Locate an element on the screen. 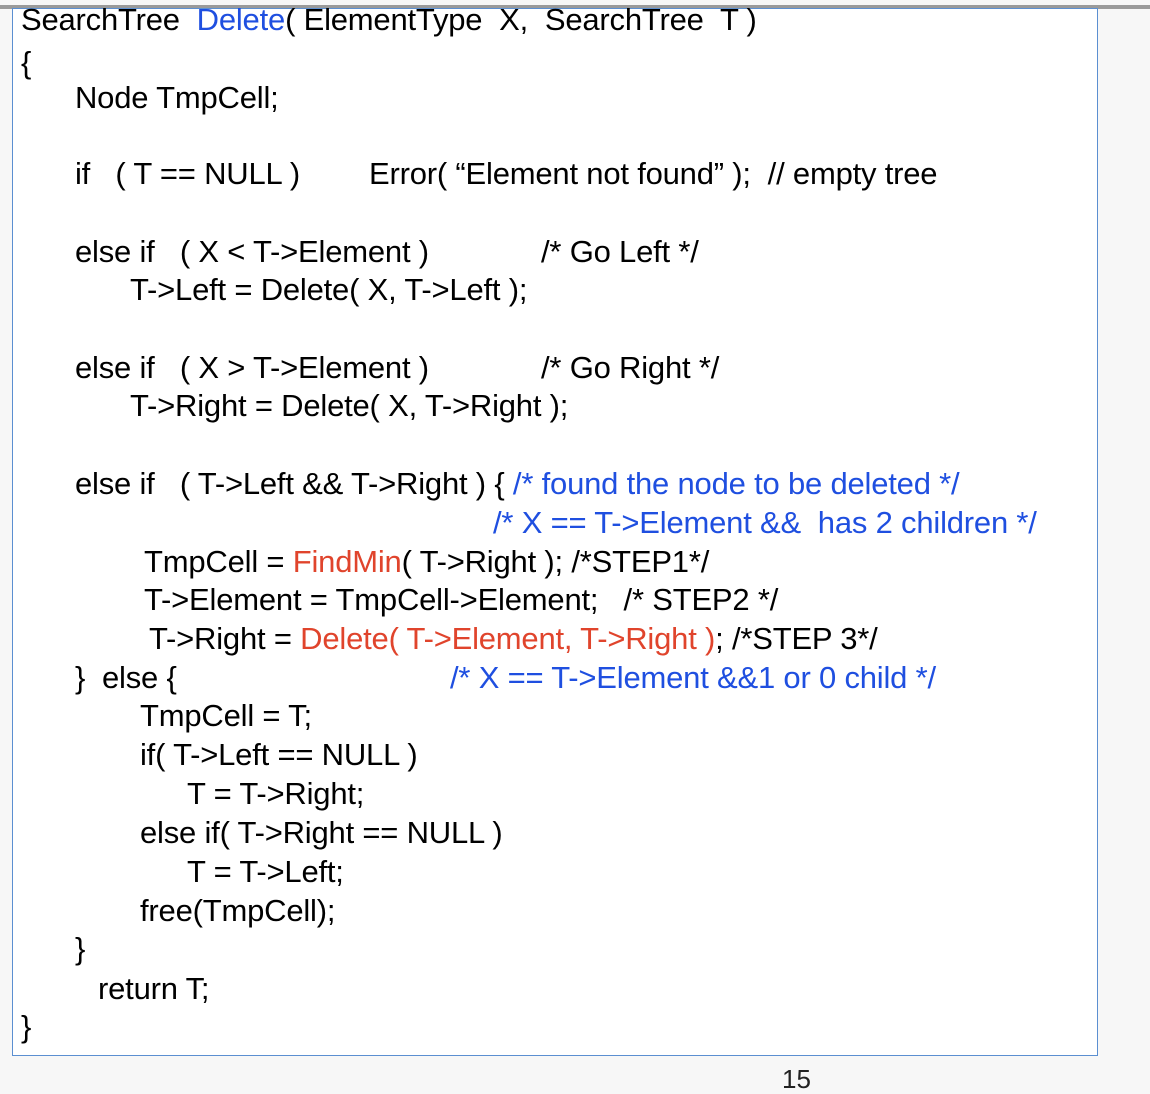 This screenshot has height=1094, width=1150. step3-comment: ; /*STEP 3*/ is located at coordinates (796, 638).